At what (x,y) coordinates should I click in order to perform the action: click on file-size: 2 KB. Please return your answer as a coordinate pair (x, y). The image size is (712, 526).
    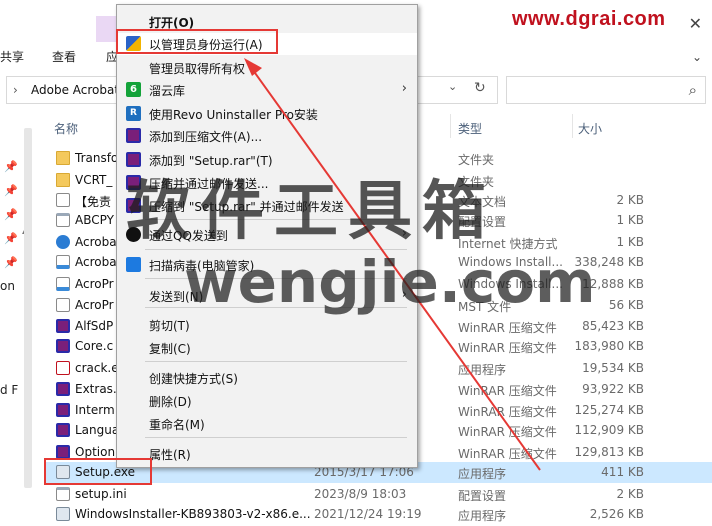
    Looking at the image, I should click on (630, 494).